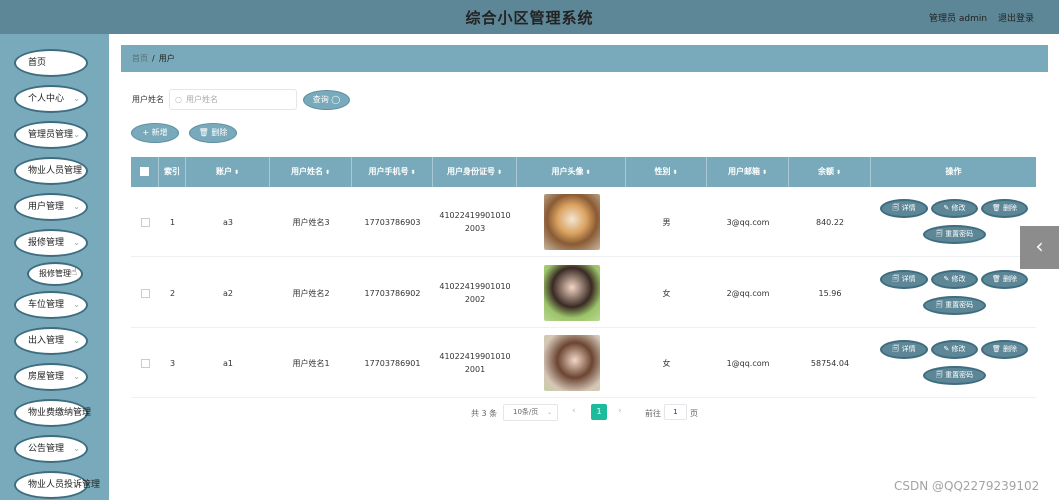  What do you see at coordinates (958, 19) in the screenshot?
I see `current-user-label: 管理员 admin` at bounding box center [958, 19].